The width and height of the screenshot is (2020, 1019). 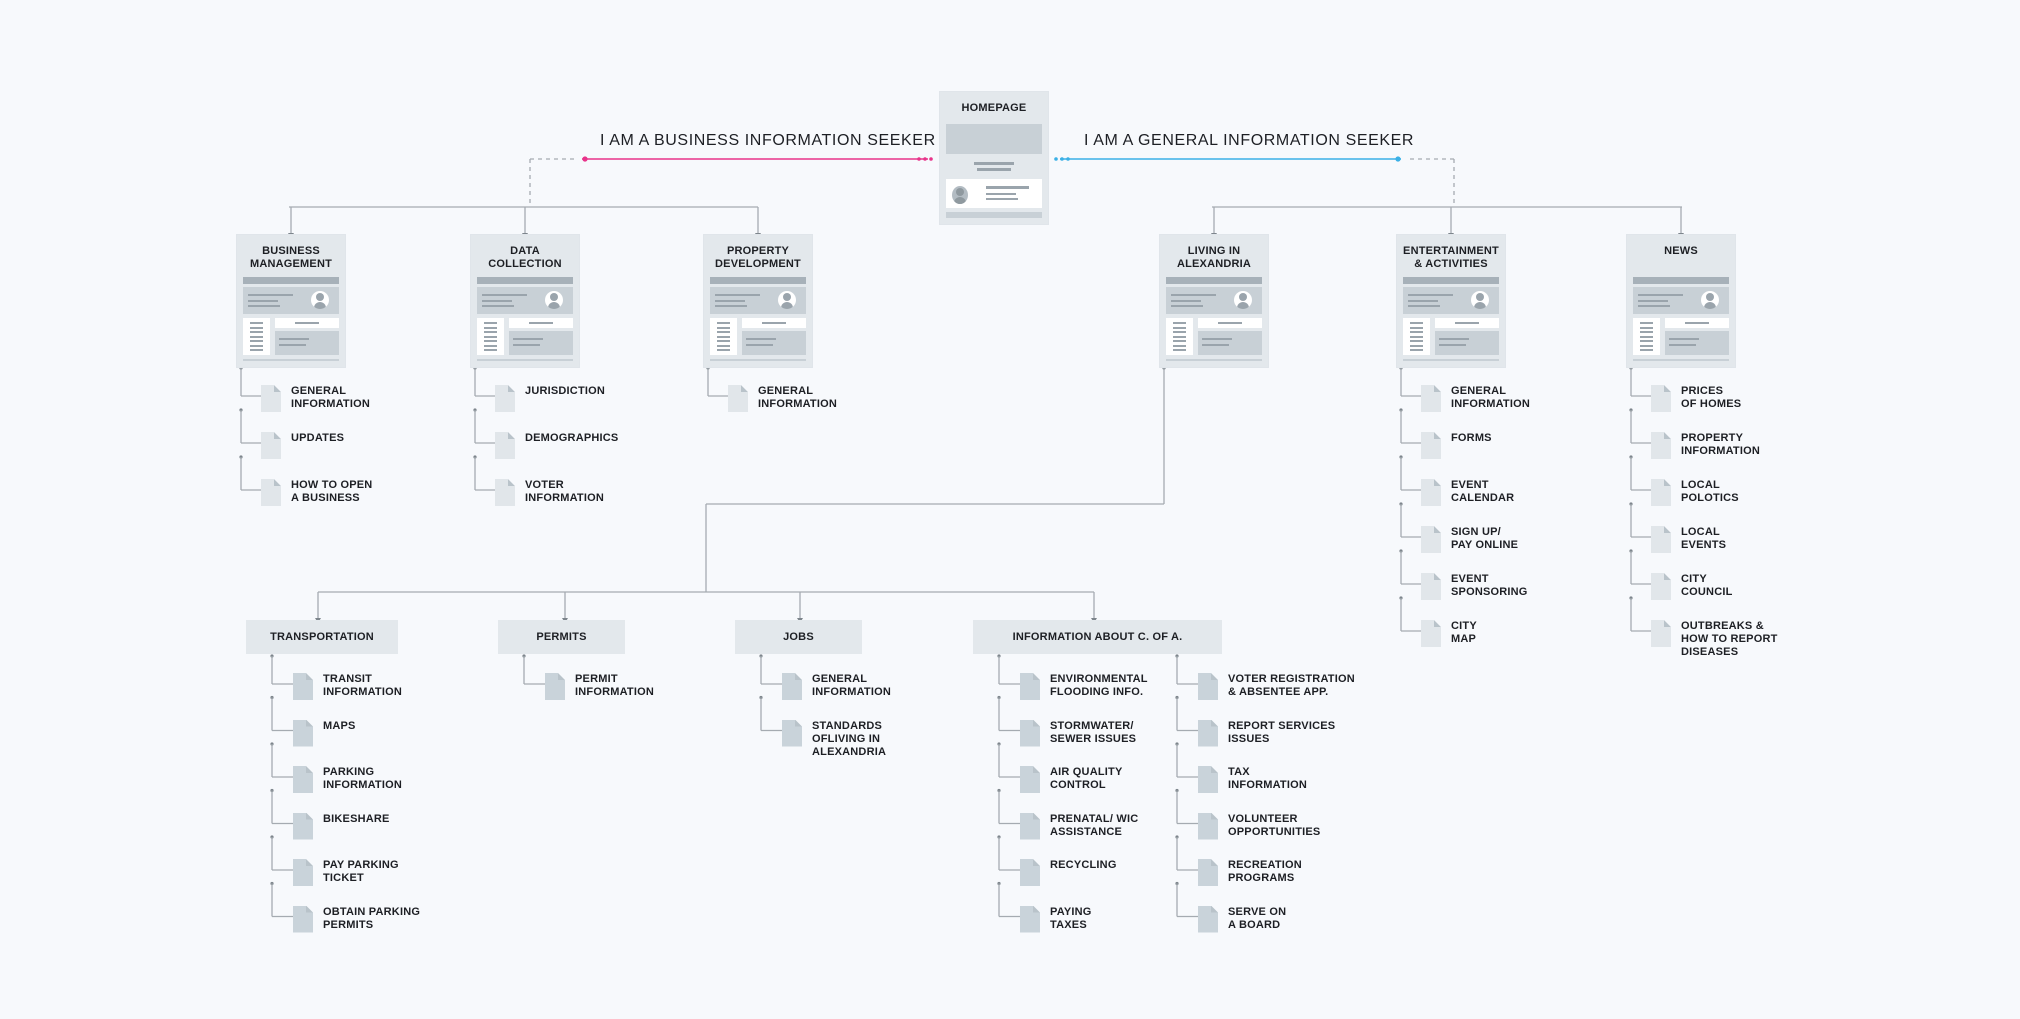 What do you see at coordinates (994, 215) in the screenshot?
I see `homepage-footer-placeholder` at bounding box center [994, 215].